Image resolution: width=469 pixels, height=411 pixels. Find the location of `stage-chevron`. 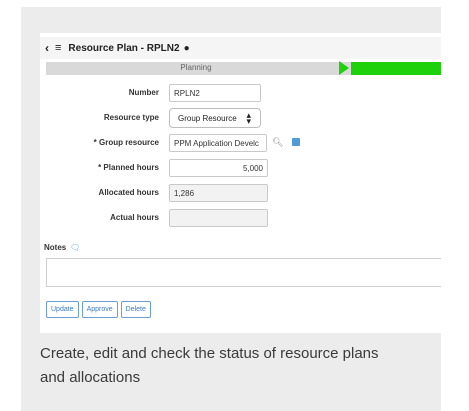

stage-chevron is located at coordinates (344, 68).